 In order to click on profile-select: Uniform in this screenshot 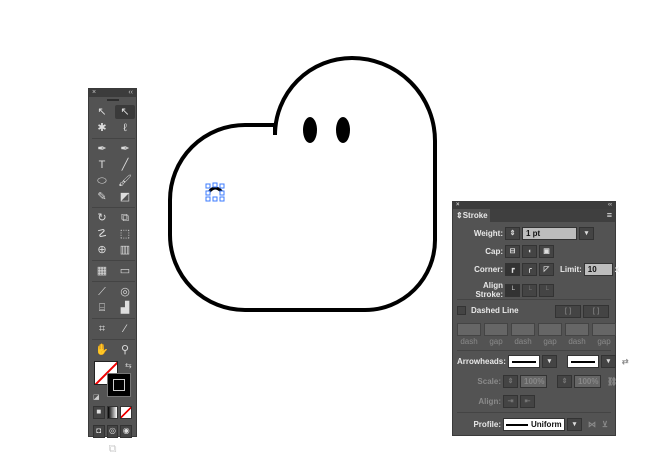, I will do `click(534, 424)`.